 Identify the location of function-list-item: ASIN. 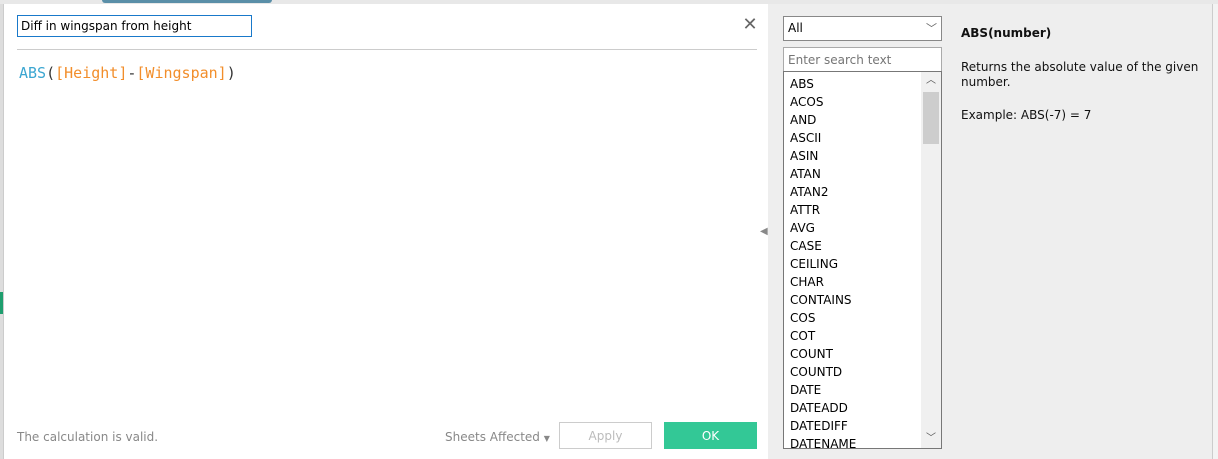
(853, 156).